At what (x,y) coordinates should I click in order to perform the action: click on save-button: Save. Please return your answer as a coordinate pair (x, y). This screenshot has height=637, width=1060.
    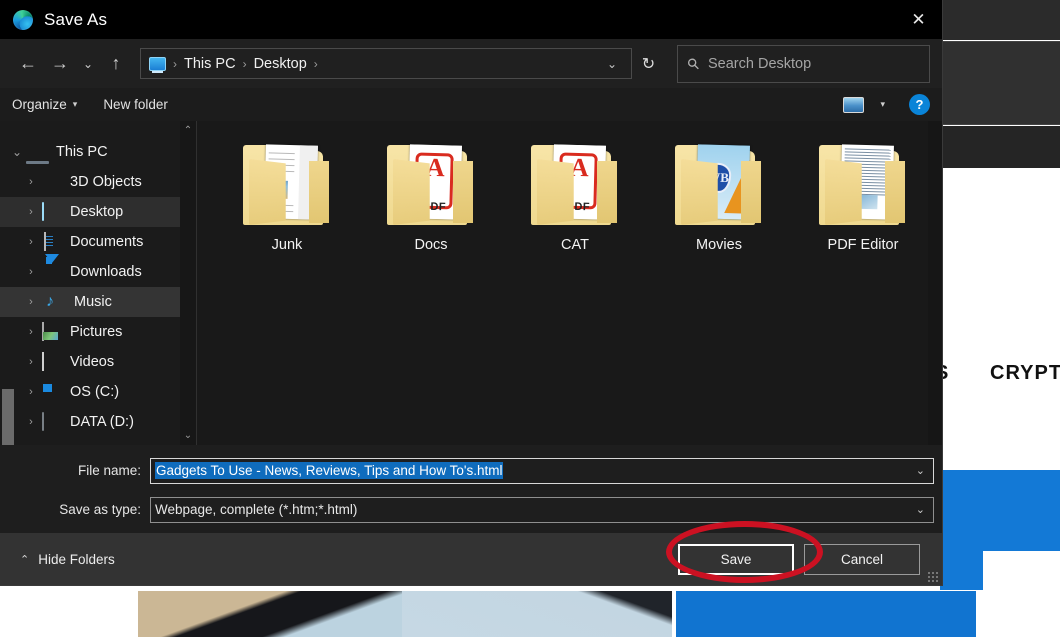
    Looking at the image, I should click on (736, 559).